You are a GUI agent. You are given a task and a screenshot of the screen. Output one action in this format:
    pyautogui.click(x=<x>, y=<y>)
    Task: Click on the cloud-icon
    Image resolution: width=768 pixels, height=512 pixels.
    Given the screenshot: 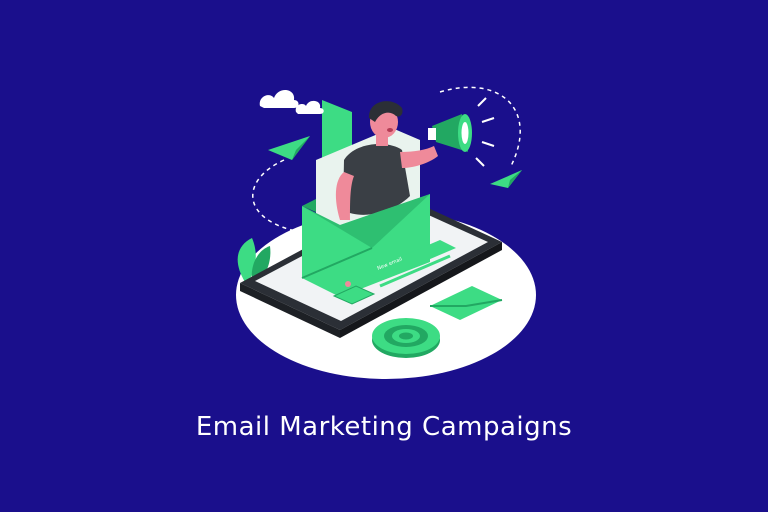 What is the action you would take?
    pyautogui.click(x=291, y=101)
    